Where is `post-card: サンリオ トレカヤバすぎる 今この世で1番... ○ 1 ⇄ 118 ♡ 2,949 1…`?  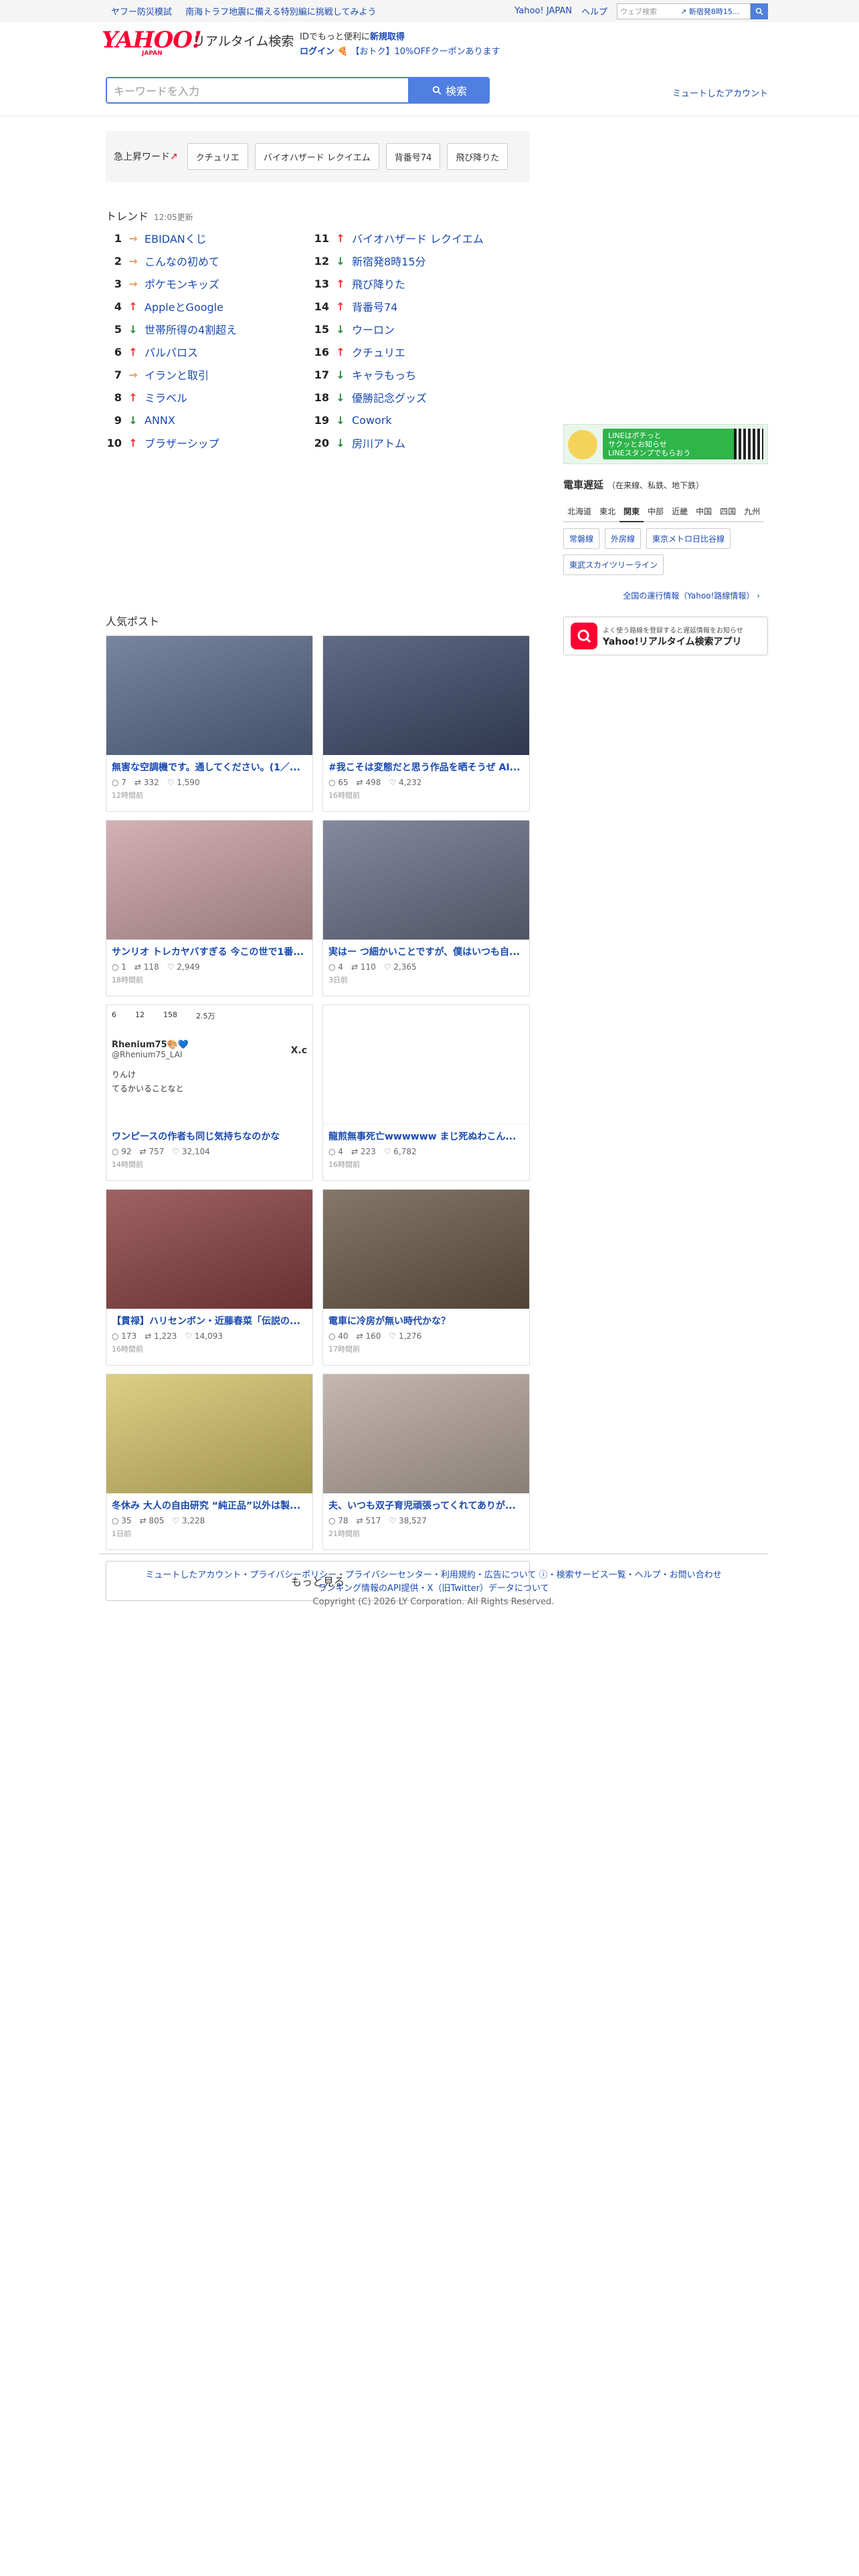
post-card: サンリオ トレカヤバすぎる 今この世で1番... ○ 1 ⇄ 118 ♡ 2,949 1… is located at coordinates (209, 908).